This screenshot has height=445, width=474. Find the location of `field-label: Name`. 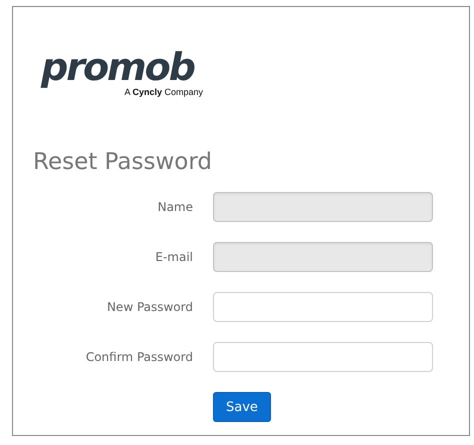

field-label: Name is located at coordinates (174, 207).